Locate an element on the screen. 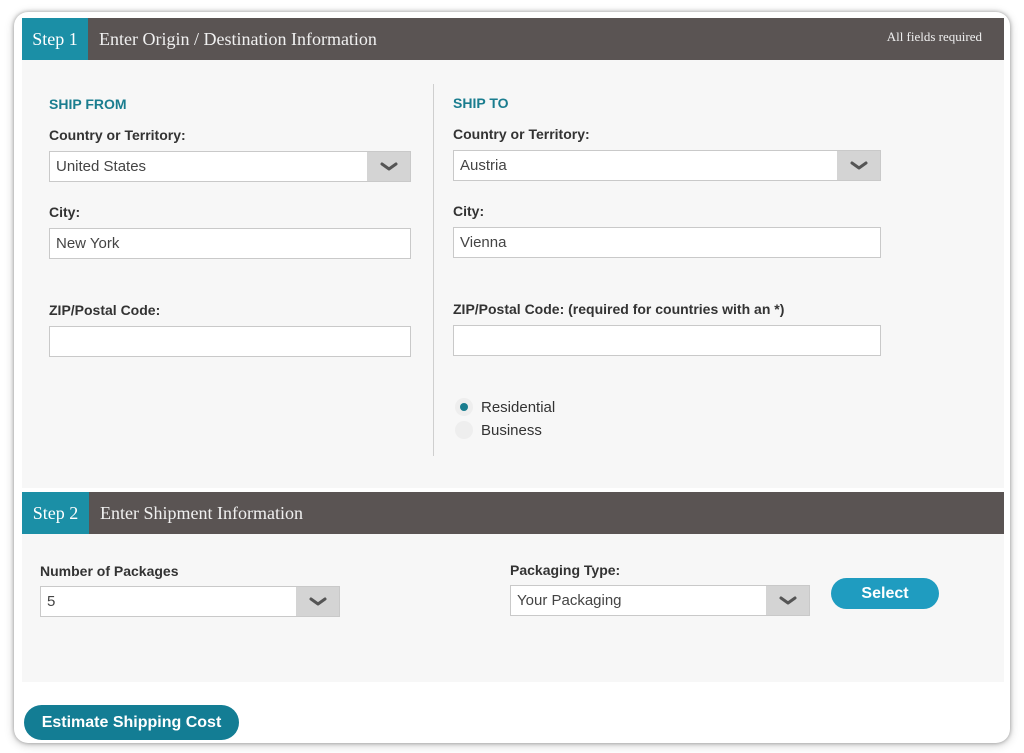  radio-label-residential: Residential is located at coordinates (518, 407).